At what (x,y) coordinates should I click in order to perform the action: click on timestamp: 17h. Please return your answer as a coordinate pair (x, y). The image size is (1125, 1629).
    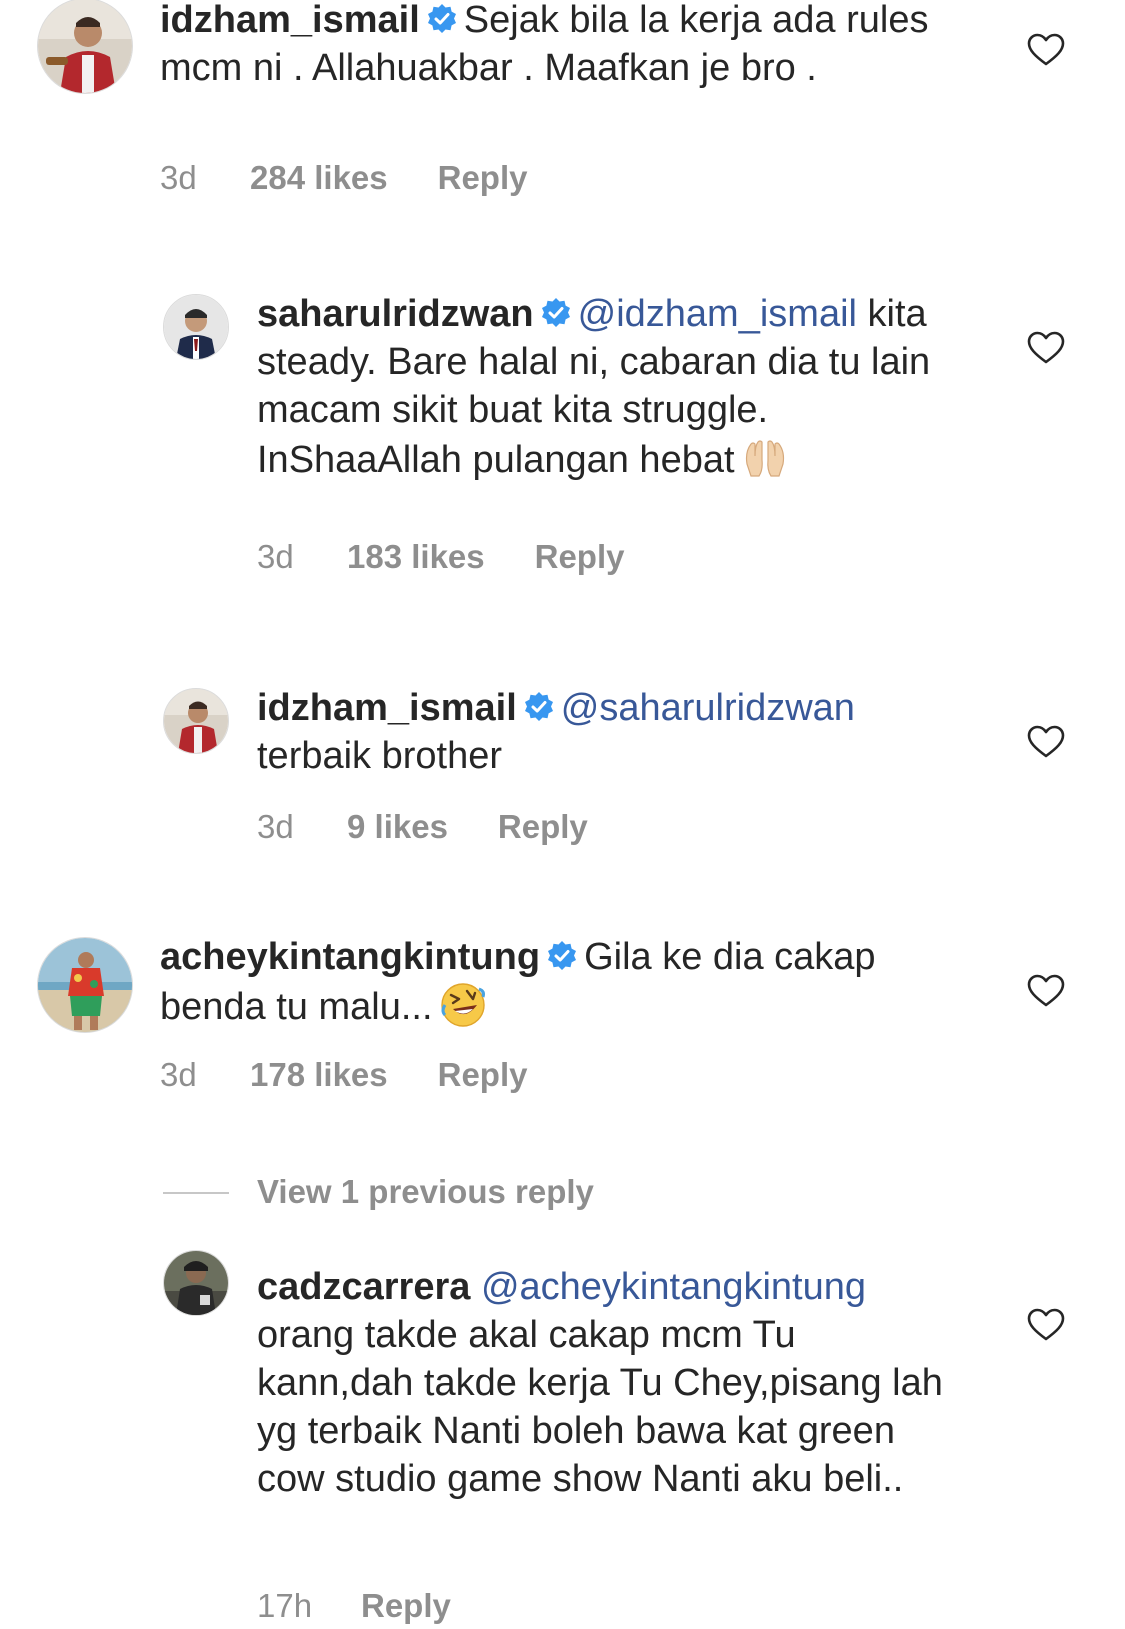
    Looking at the image, I should click on (309, 1606).